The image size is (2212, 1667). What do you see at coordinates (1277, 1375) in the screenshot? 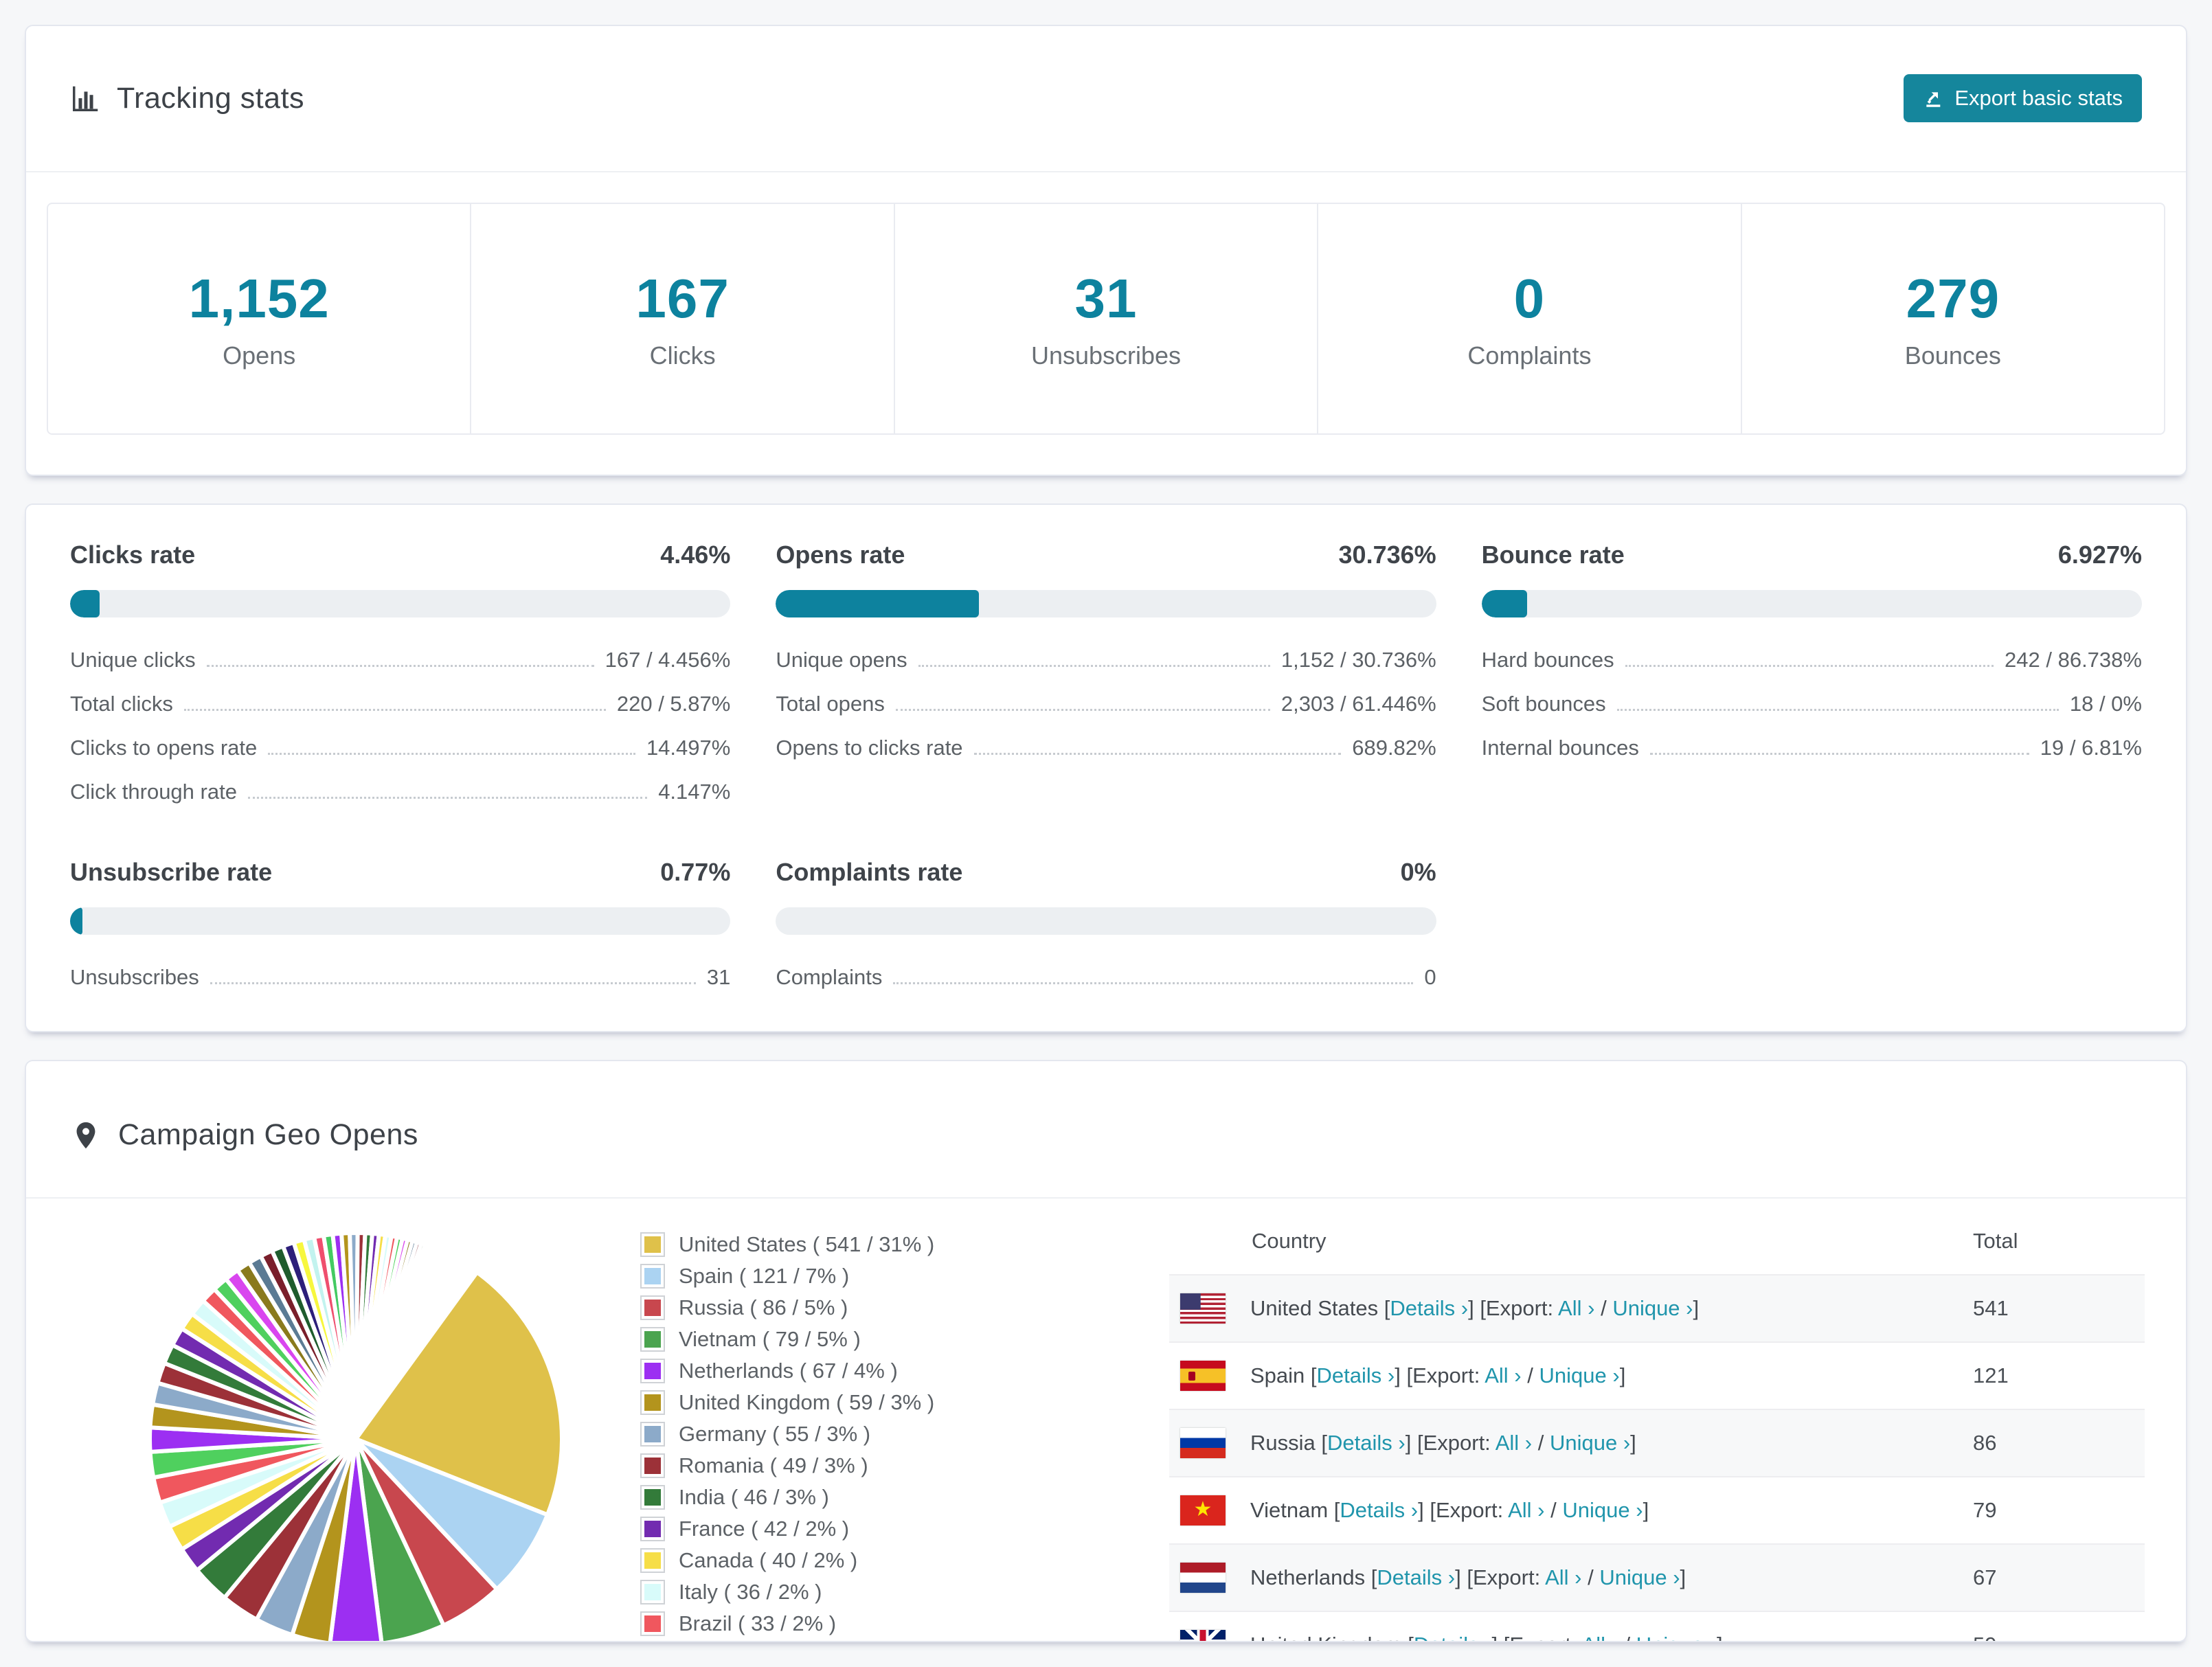
I see `country-name: Spain` at bounding box center [1277, 1375].